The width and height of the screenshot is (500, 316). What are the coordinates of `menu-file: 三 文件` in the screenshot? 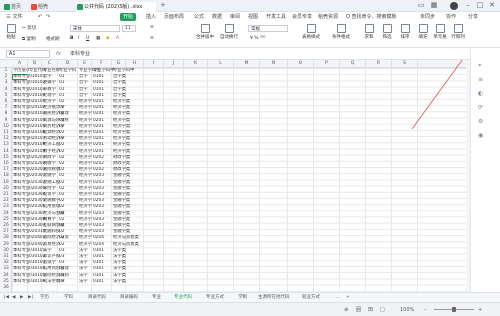 It's located at (14, 17).